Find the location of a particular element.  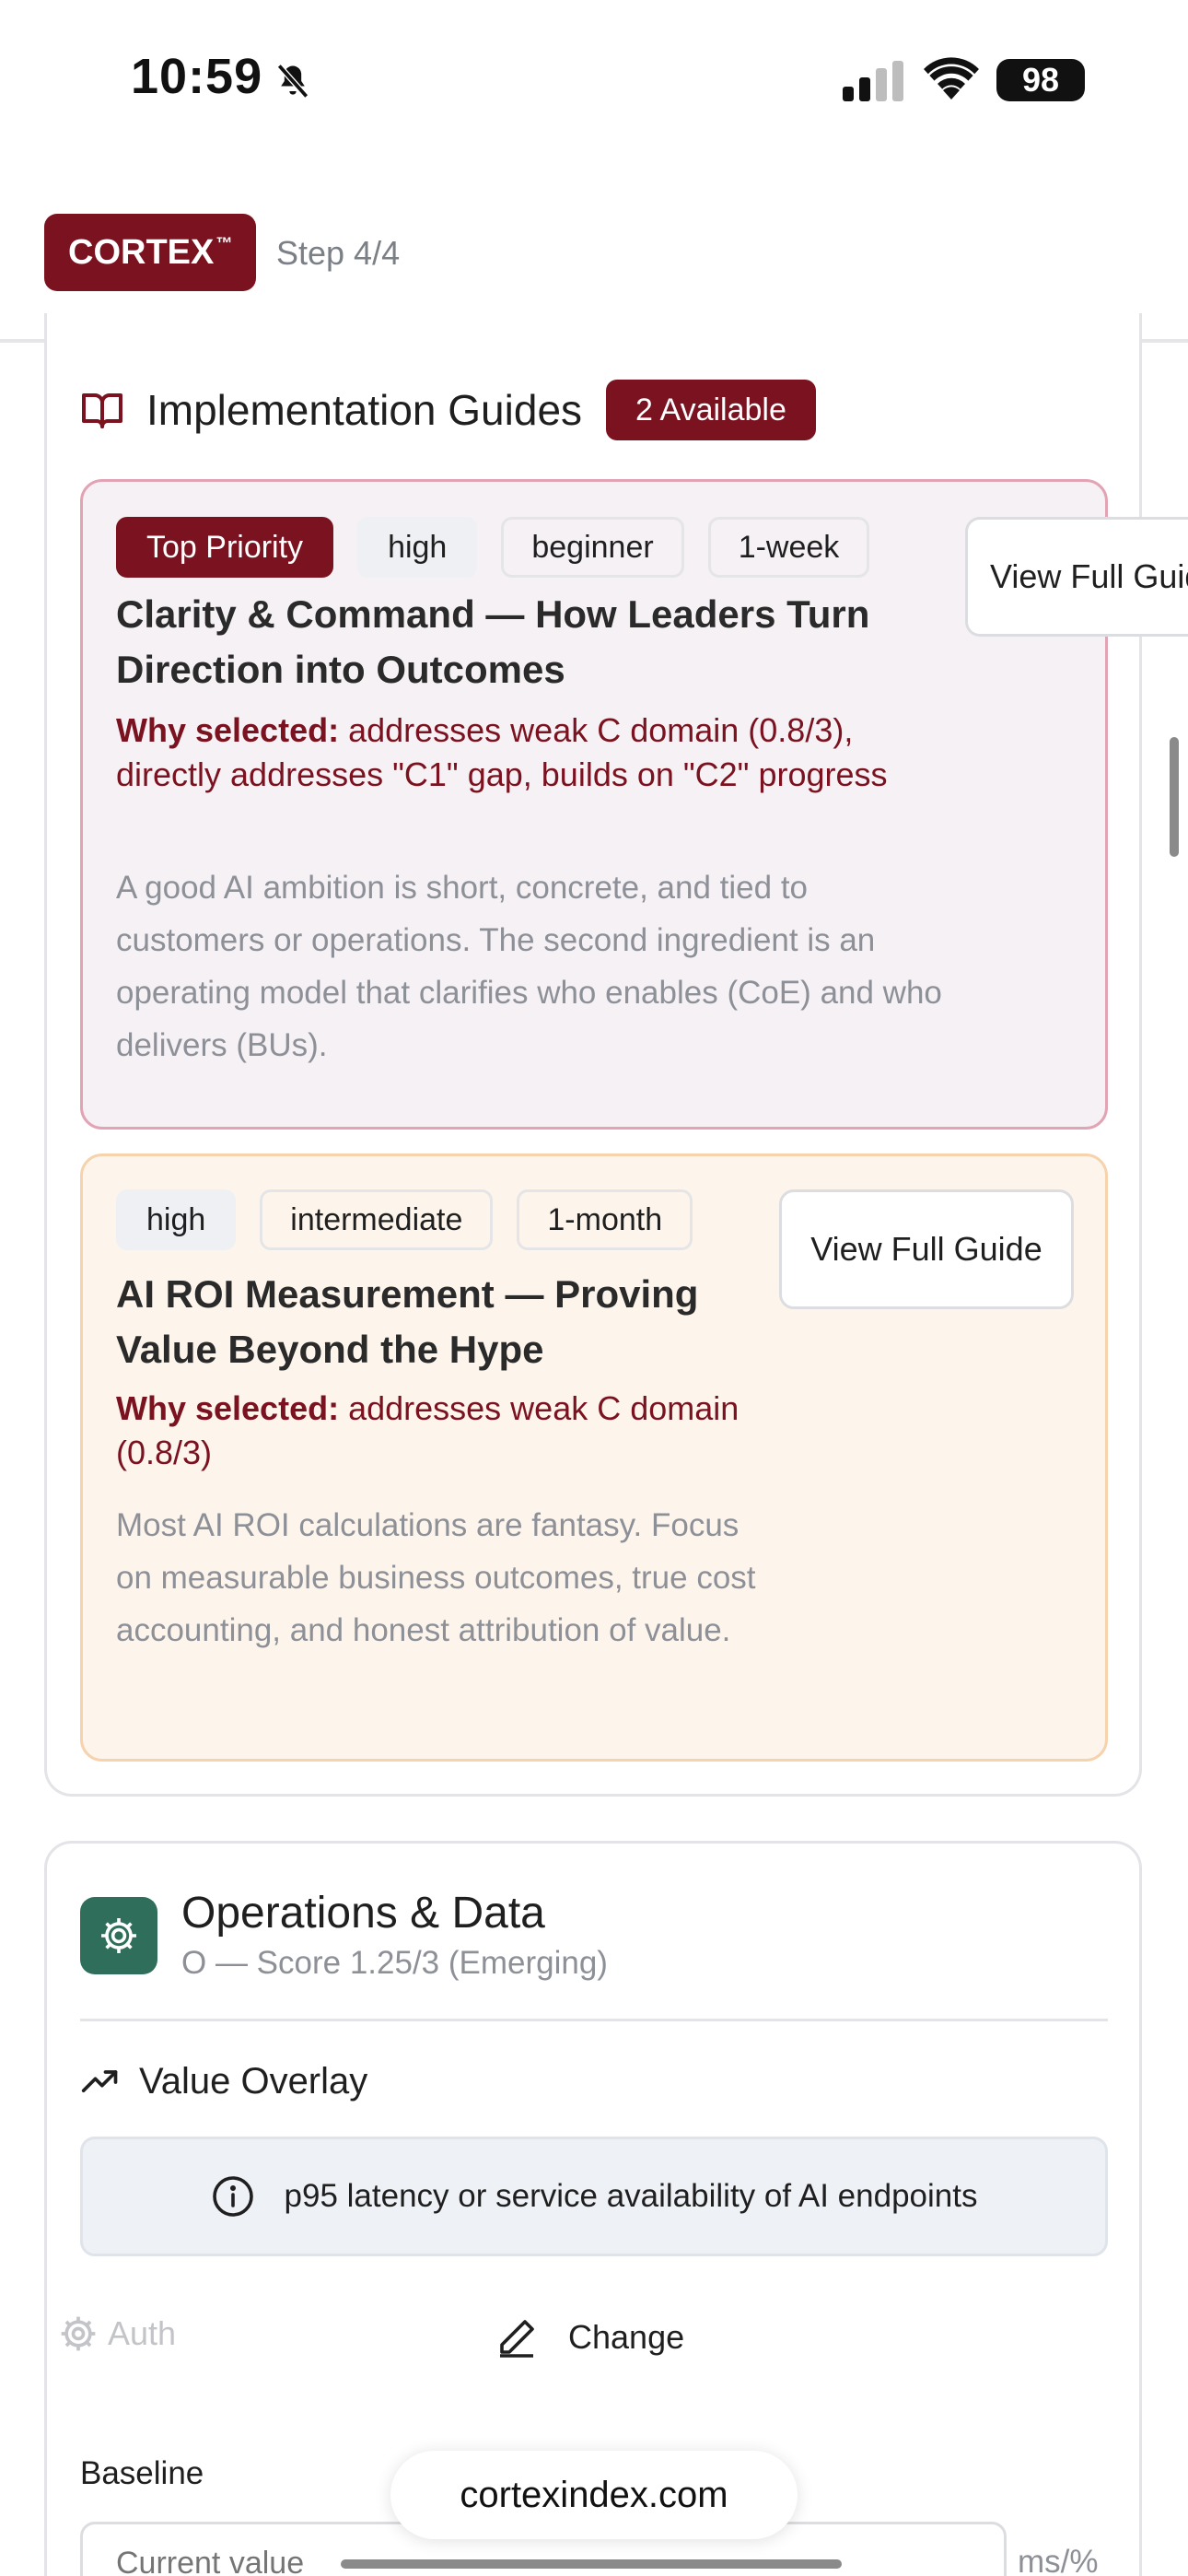

ops-score: O — Score 1.25/3 (Emerging) is located at coordinates (394, 1963).